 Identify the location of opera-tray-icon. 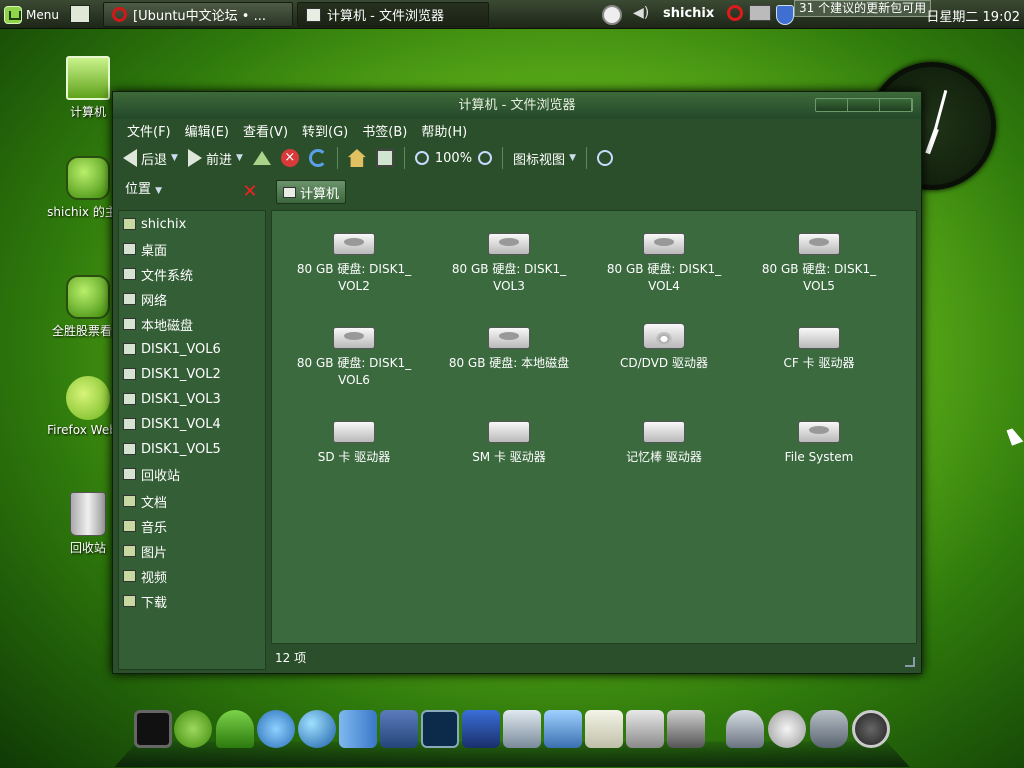
(735, 13).